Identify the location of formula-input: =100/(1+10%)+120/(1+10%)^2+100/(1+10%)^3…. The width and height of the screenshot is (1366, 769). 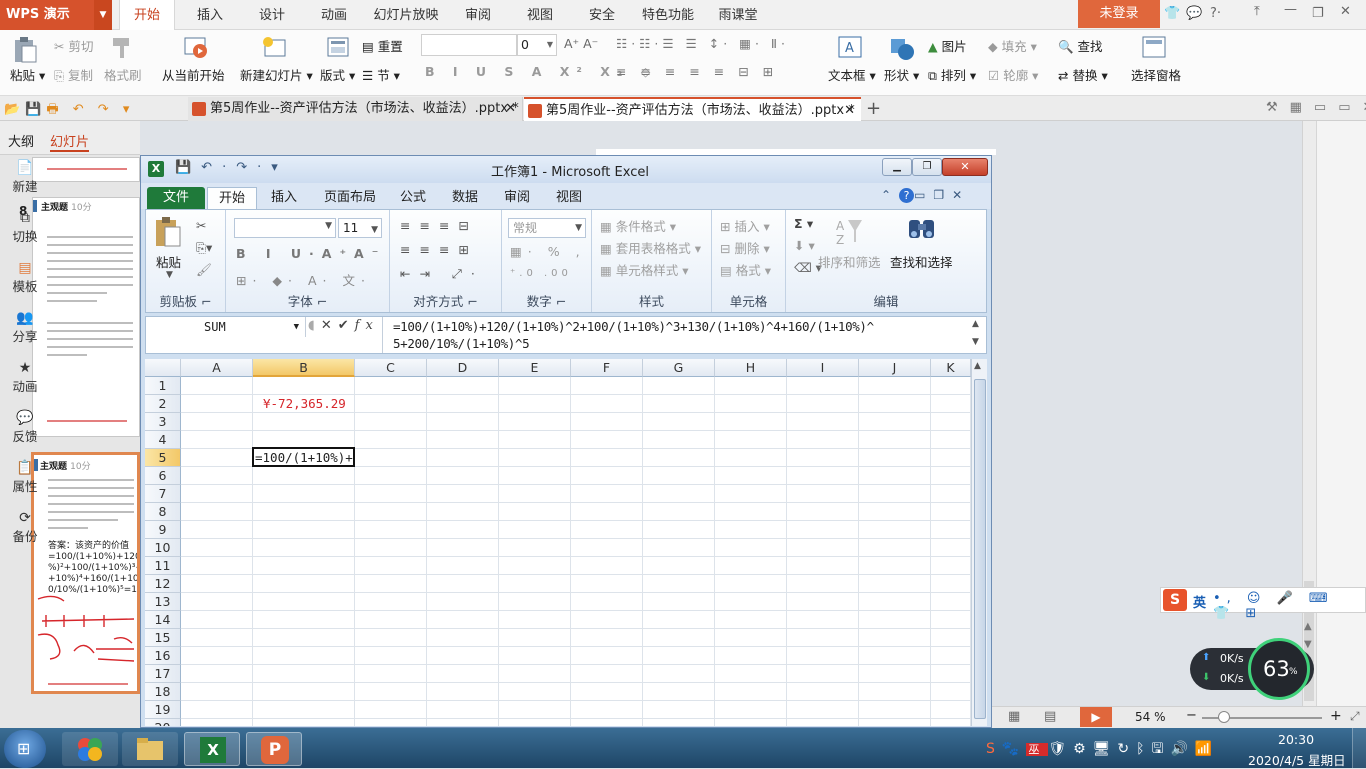
(677, 335).